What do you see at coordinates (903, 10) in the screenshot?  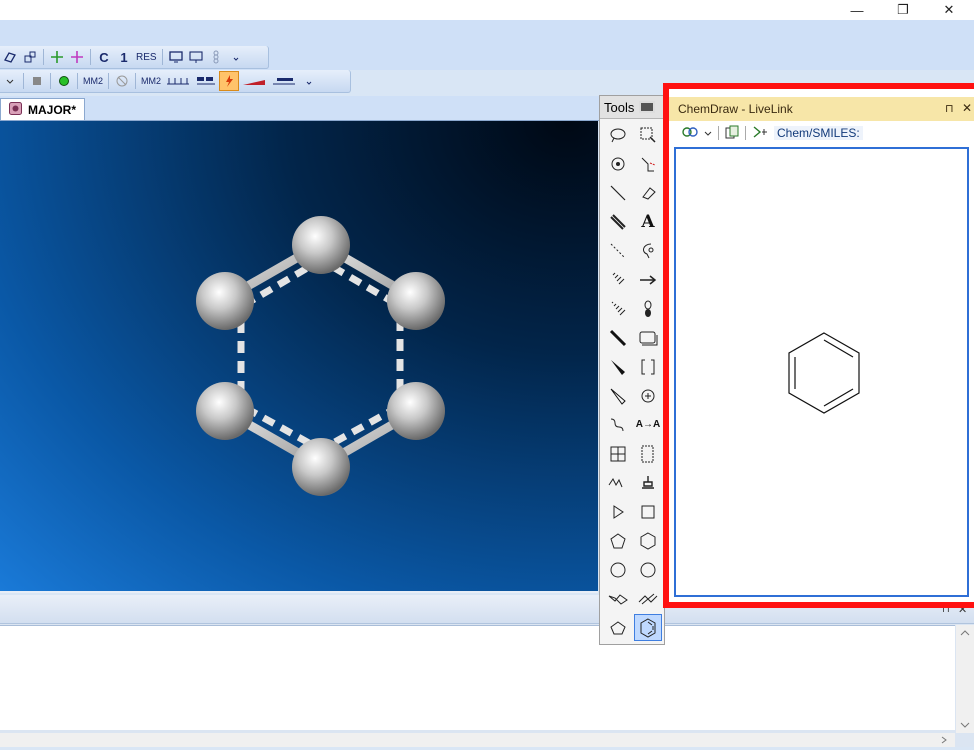 I see `restore-button: ❐` at bounding box center [903, 10].